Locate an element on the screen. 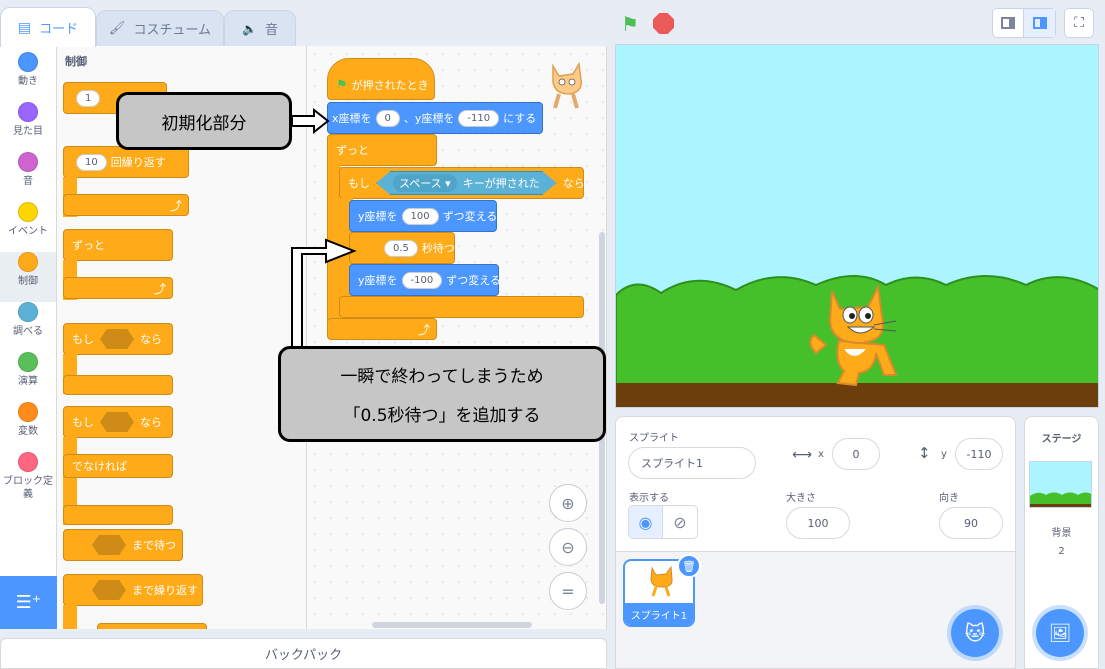  key-pressed-sensing: スペース ▾ キーが押された is located at coordinates (466, 183).